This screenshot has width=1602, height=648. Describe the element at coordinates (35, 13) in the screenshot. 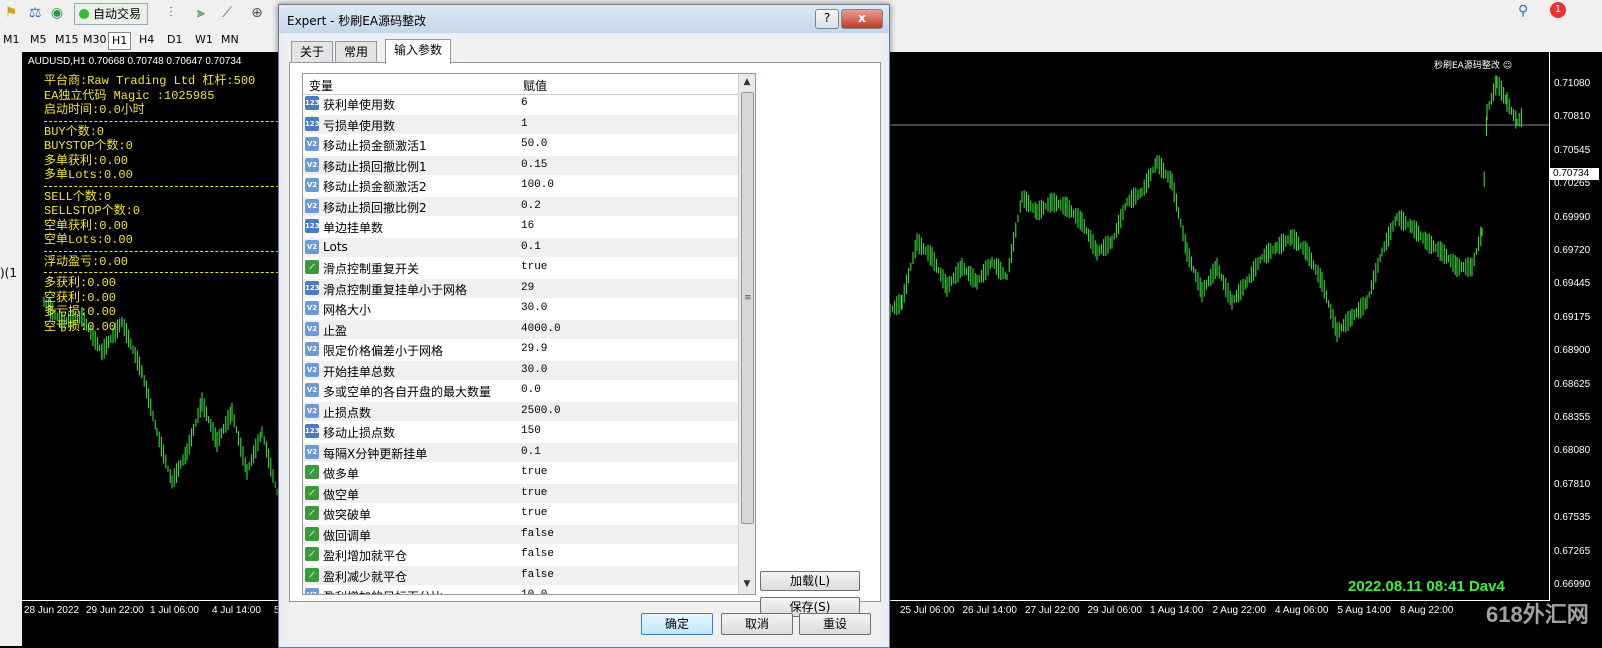

I see `market-watch-icon: ⚖` at that location.